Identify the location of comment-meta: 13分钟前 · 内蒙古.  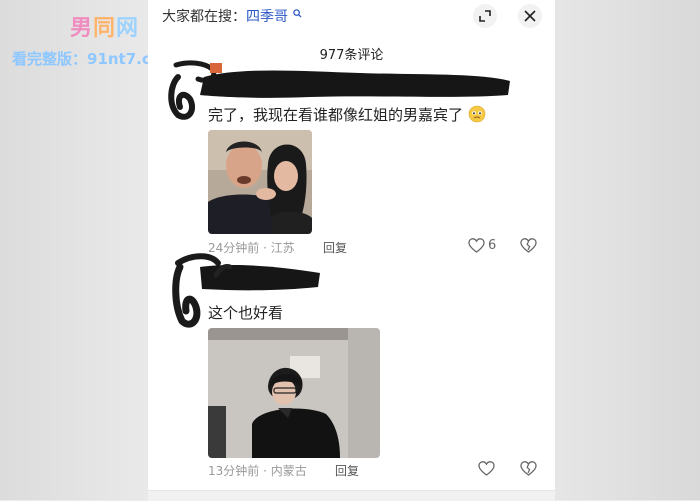
(257, 471).